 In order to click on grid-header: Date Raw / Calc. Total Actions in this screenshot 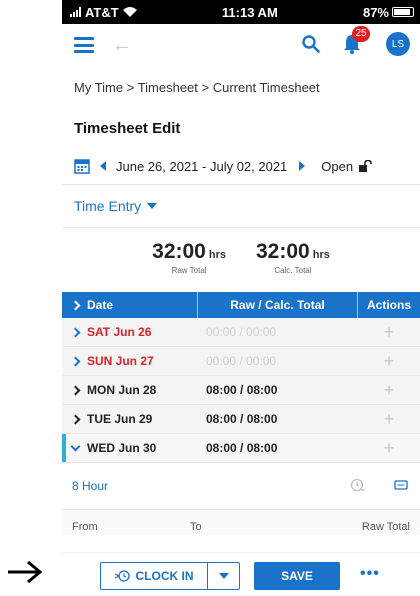, I will do `click(241, 305)`.